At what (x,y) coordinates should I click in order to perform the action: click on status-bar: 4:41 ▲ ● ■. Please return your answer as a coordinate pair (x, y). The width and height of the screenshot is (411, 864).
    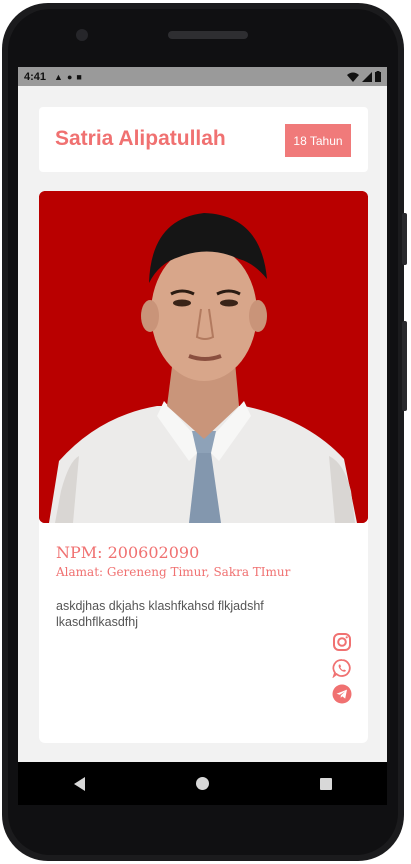
    Looking at the image, I should click on (202, 76).